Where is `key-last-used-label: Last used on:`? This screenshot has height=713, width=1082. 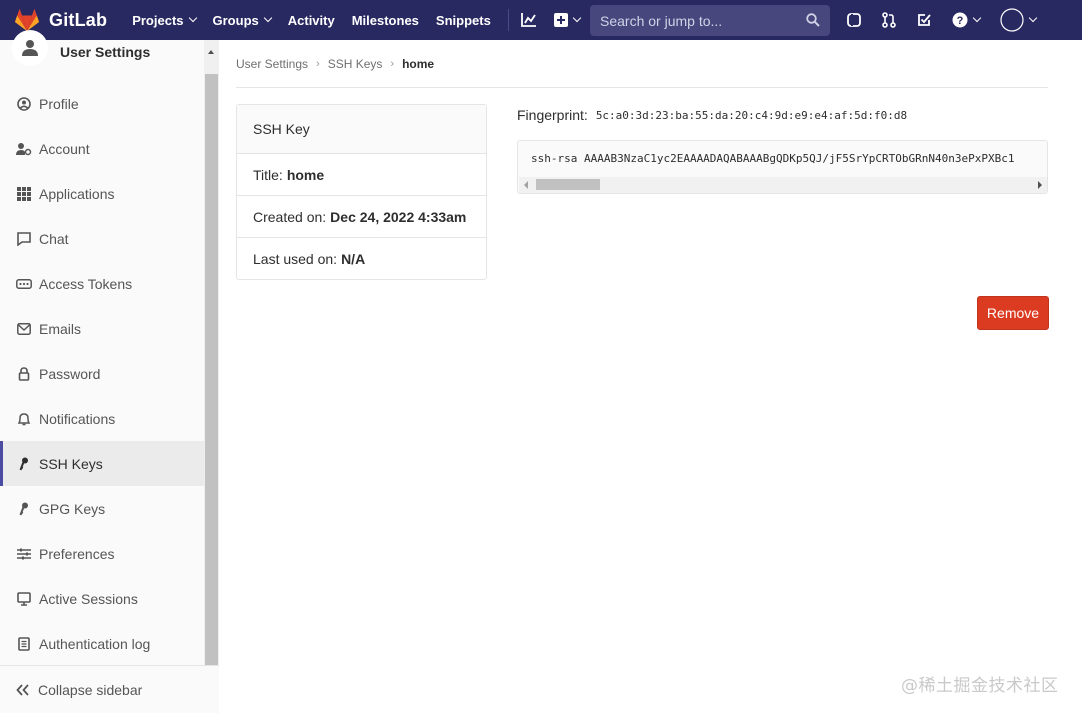 key-last-used-label: Last used on: is located at coordinates (295, 259).